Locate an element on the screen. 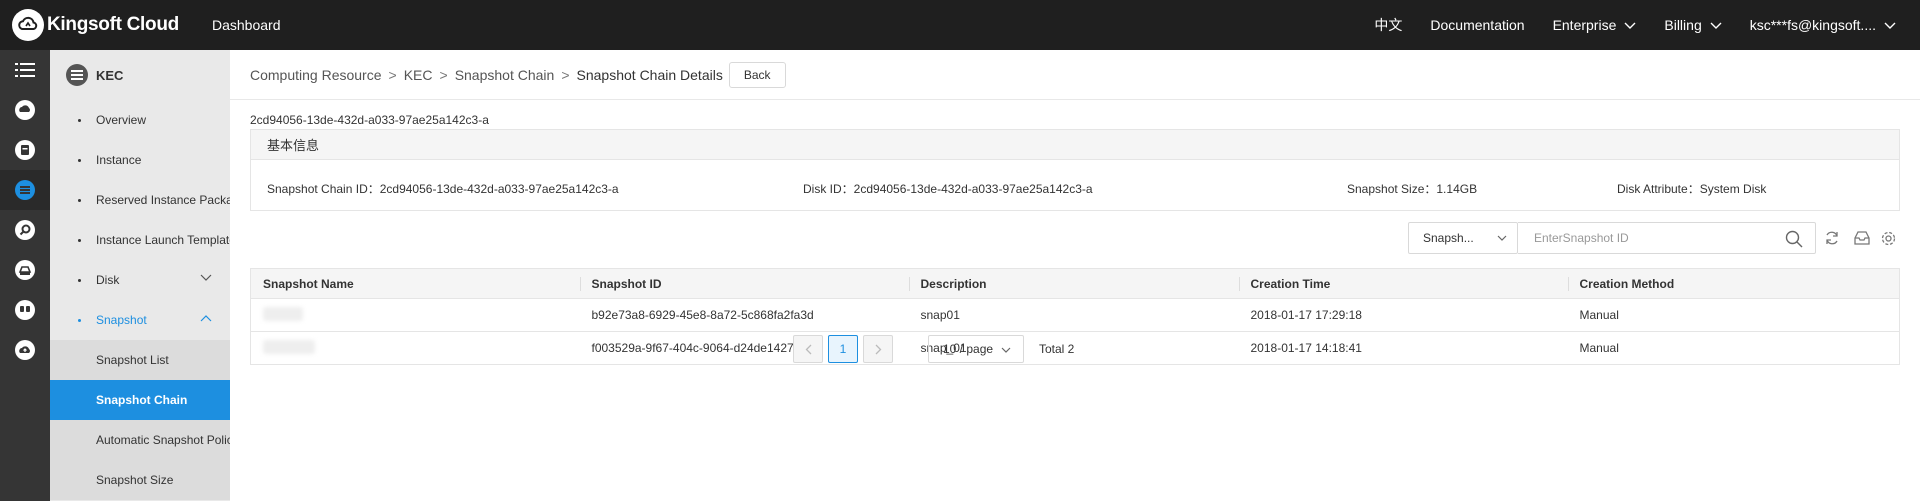  billing-label: Billing is located at coordinates (1683, 25).